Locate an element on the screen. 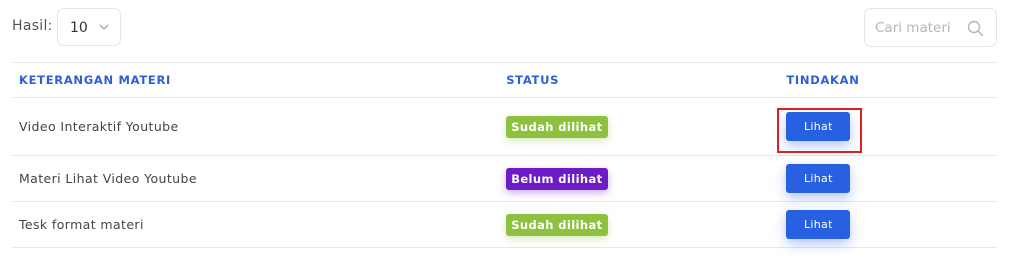 Image resolution: width=1024 pixels, height=277 pixels. column-header-keterangan: KETERANGAN MATERI is located at coordinates (259, 80).